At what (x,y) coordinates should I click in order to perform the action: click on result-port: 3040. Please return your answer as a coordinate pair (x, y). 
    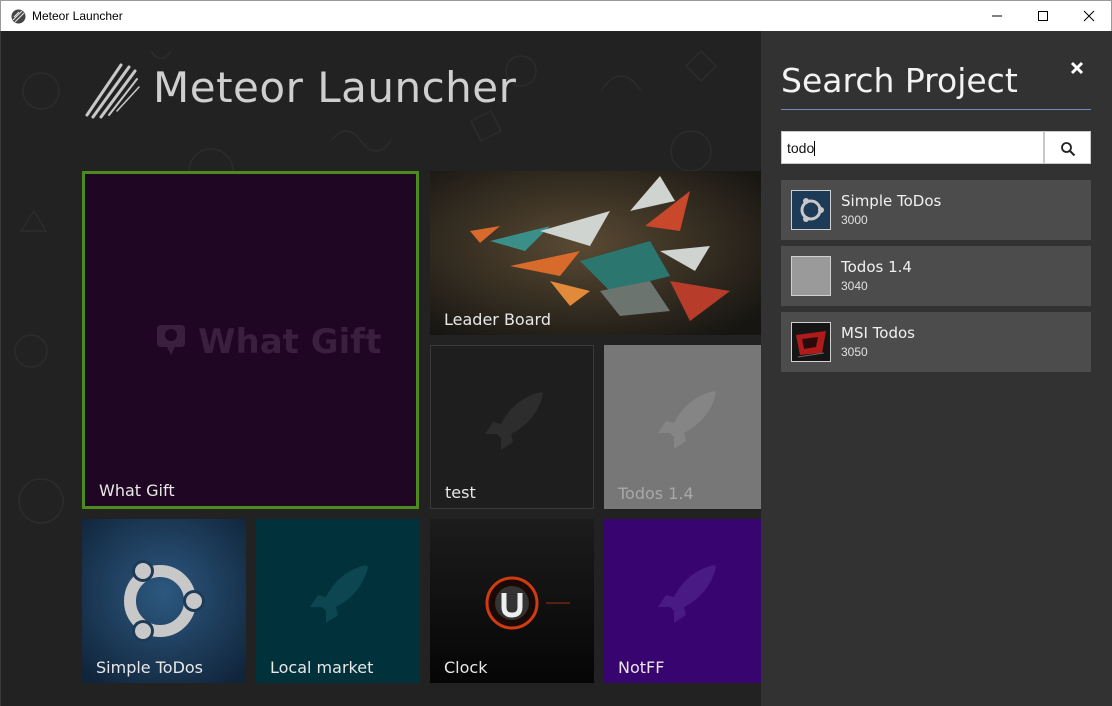
    Looking at the image, I should click on (854, 286).